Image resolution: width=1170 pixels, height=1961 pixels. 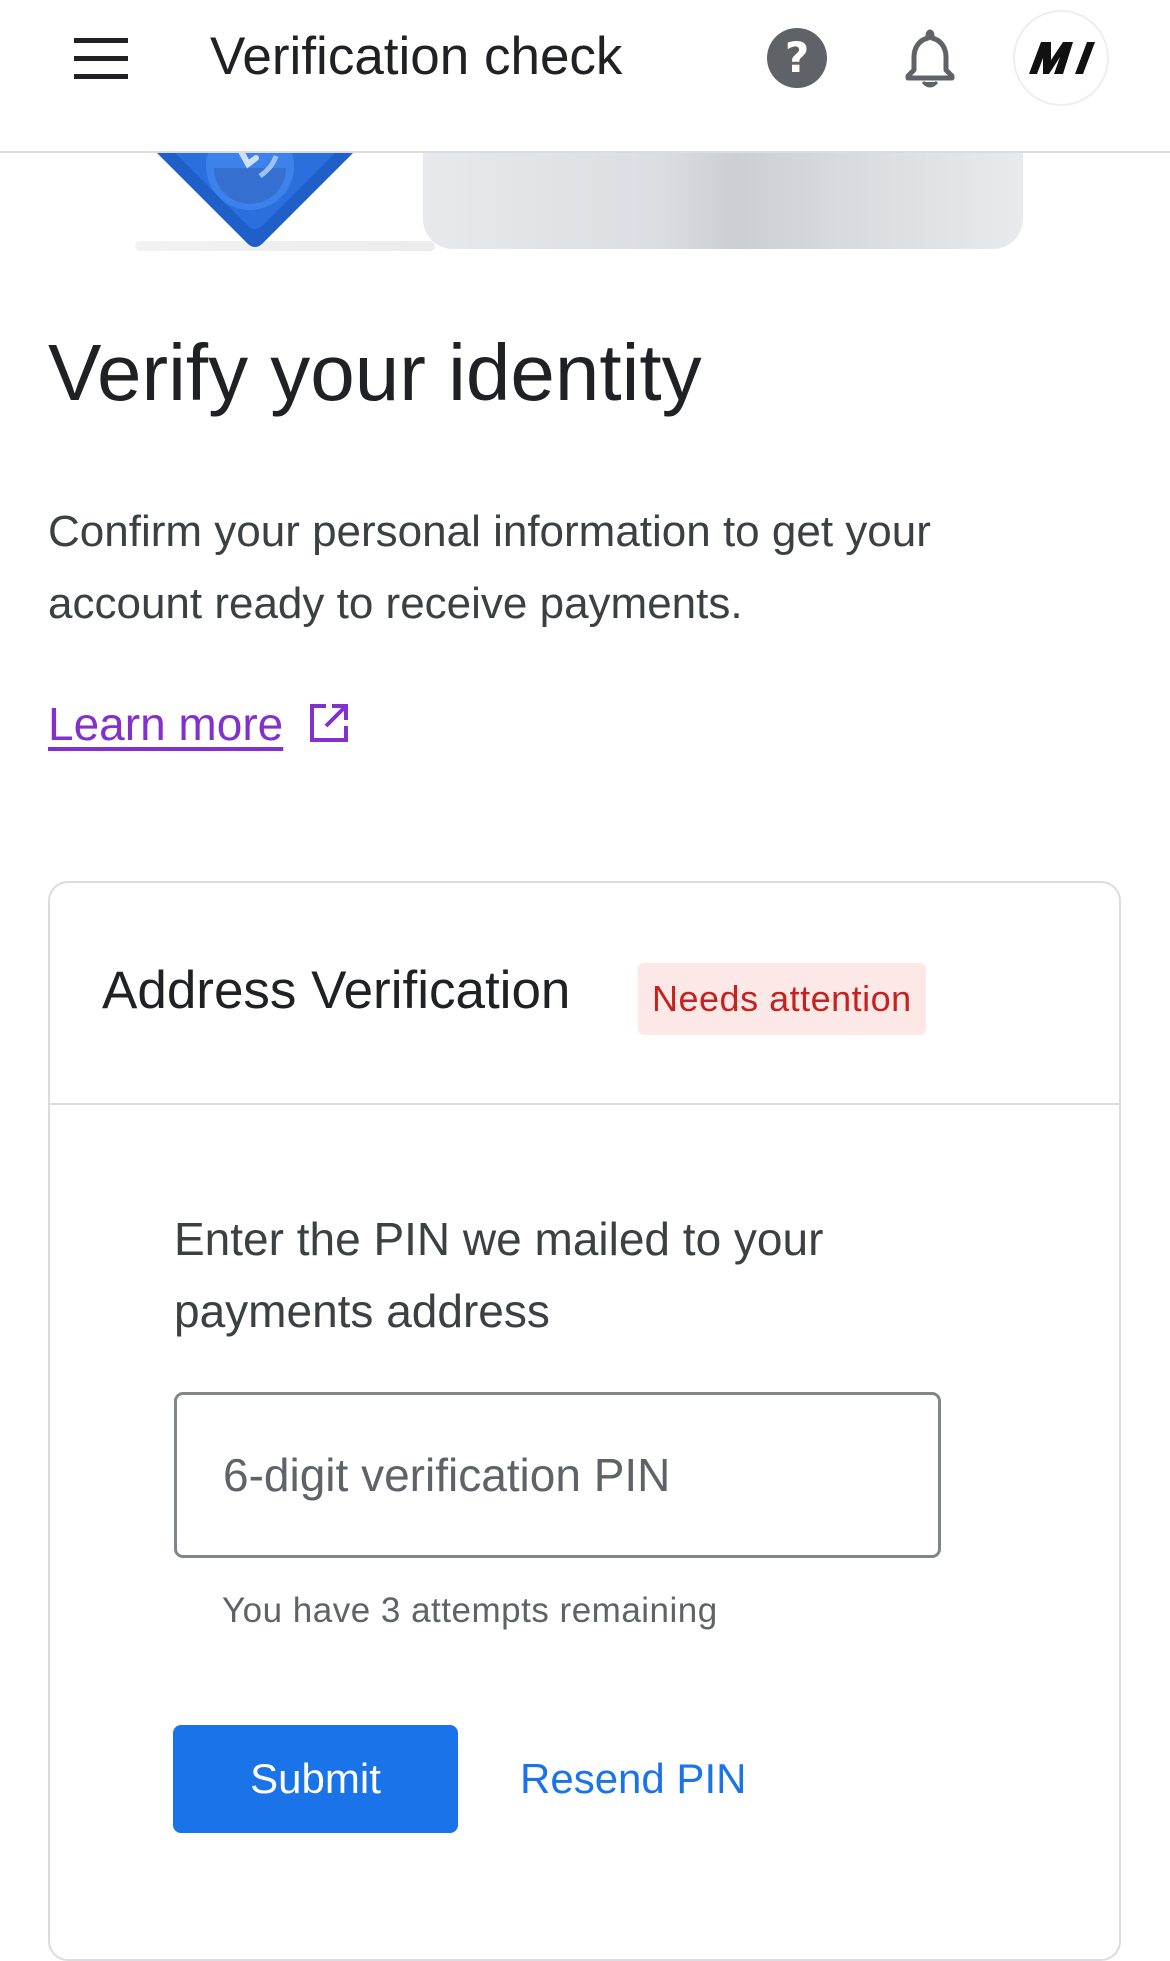 I want to click on bell-icon, so click(x=930, y=58).